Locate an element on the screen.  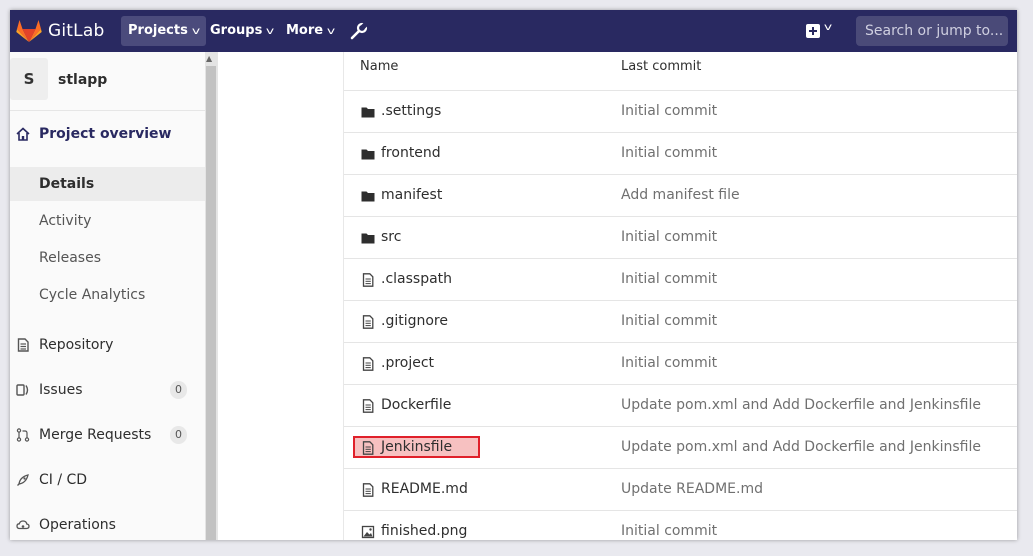
gitlab-logo-icon is located at coordinates (29, 31).